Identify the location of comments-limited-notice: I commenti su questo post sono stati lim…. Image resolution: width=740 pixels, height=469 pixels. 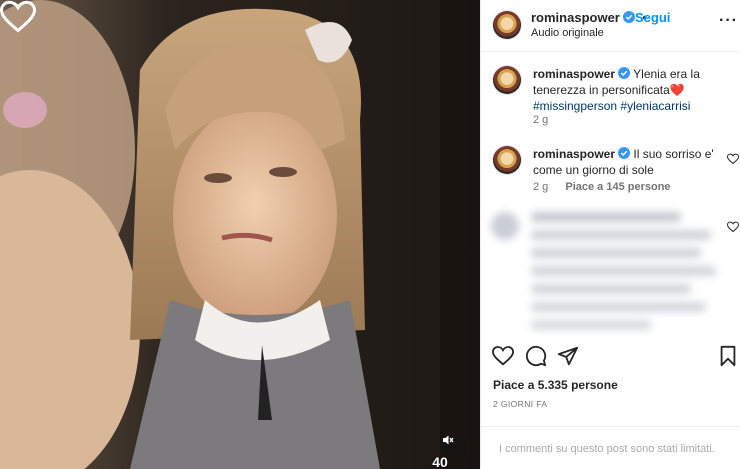
(610, 447).